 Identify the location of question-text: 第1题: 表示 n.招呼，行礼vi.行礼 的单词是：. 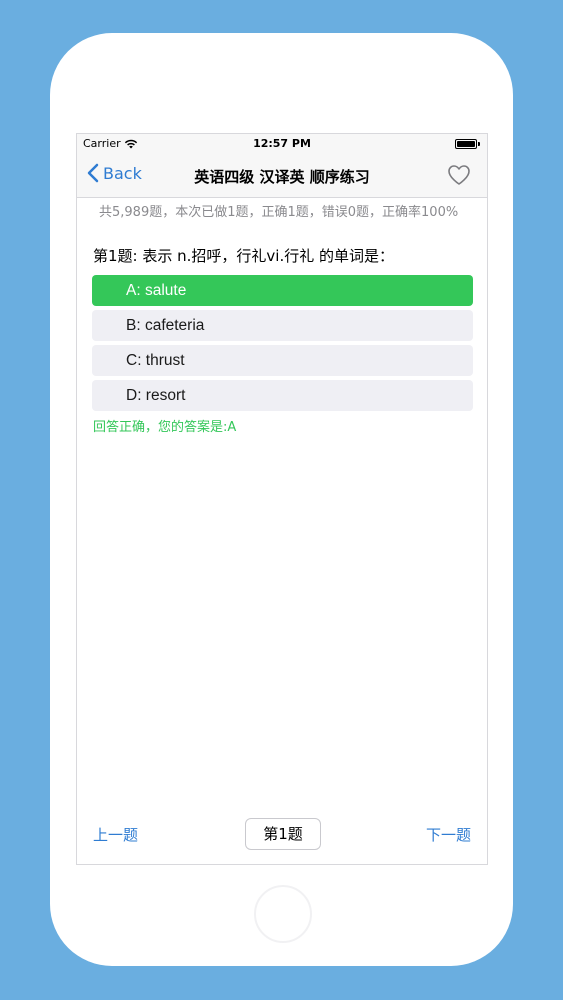
(243, 256).